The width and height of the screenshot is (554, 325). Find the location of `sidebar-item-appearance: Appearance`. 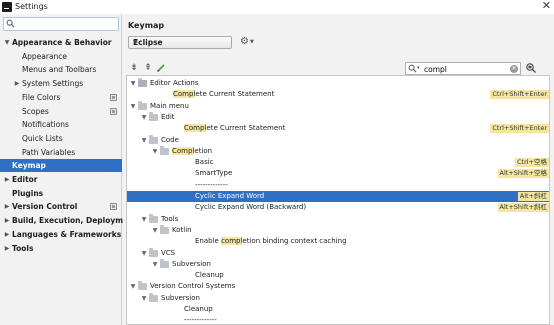

sidebar-item-appearance: Appearance is located at coordinates (61, 56).